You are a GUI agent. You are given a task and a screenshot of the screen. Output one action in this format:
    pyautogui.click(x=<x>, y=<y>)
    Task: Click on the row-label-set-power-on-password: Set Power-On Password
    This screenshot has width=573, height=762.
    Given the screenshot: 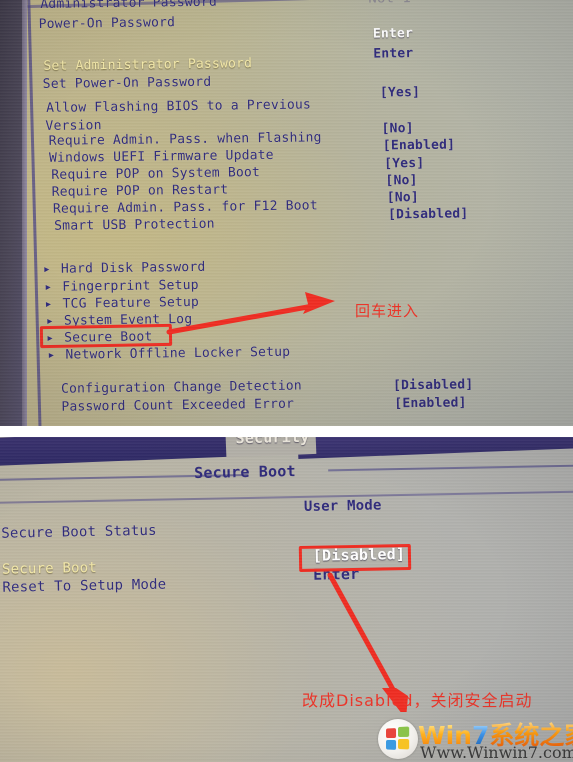 What is the action you would take?
    pyautogui.click(x=127, y=83)
    